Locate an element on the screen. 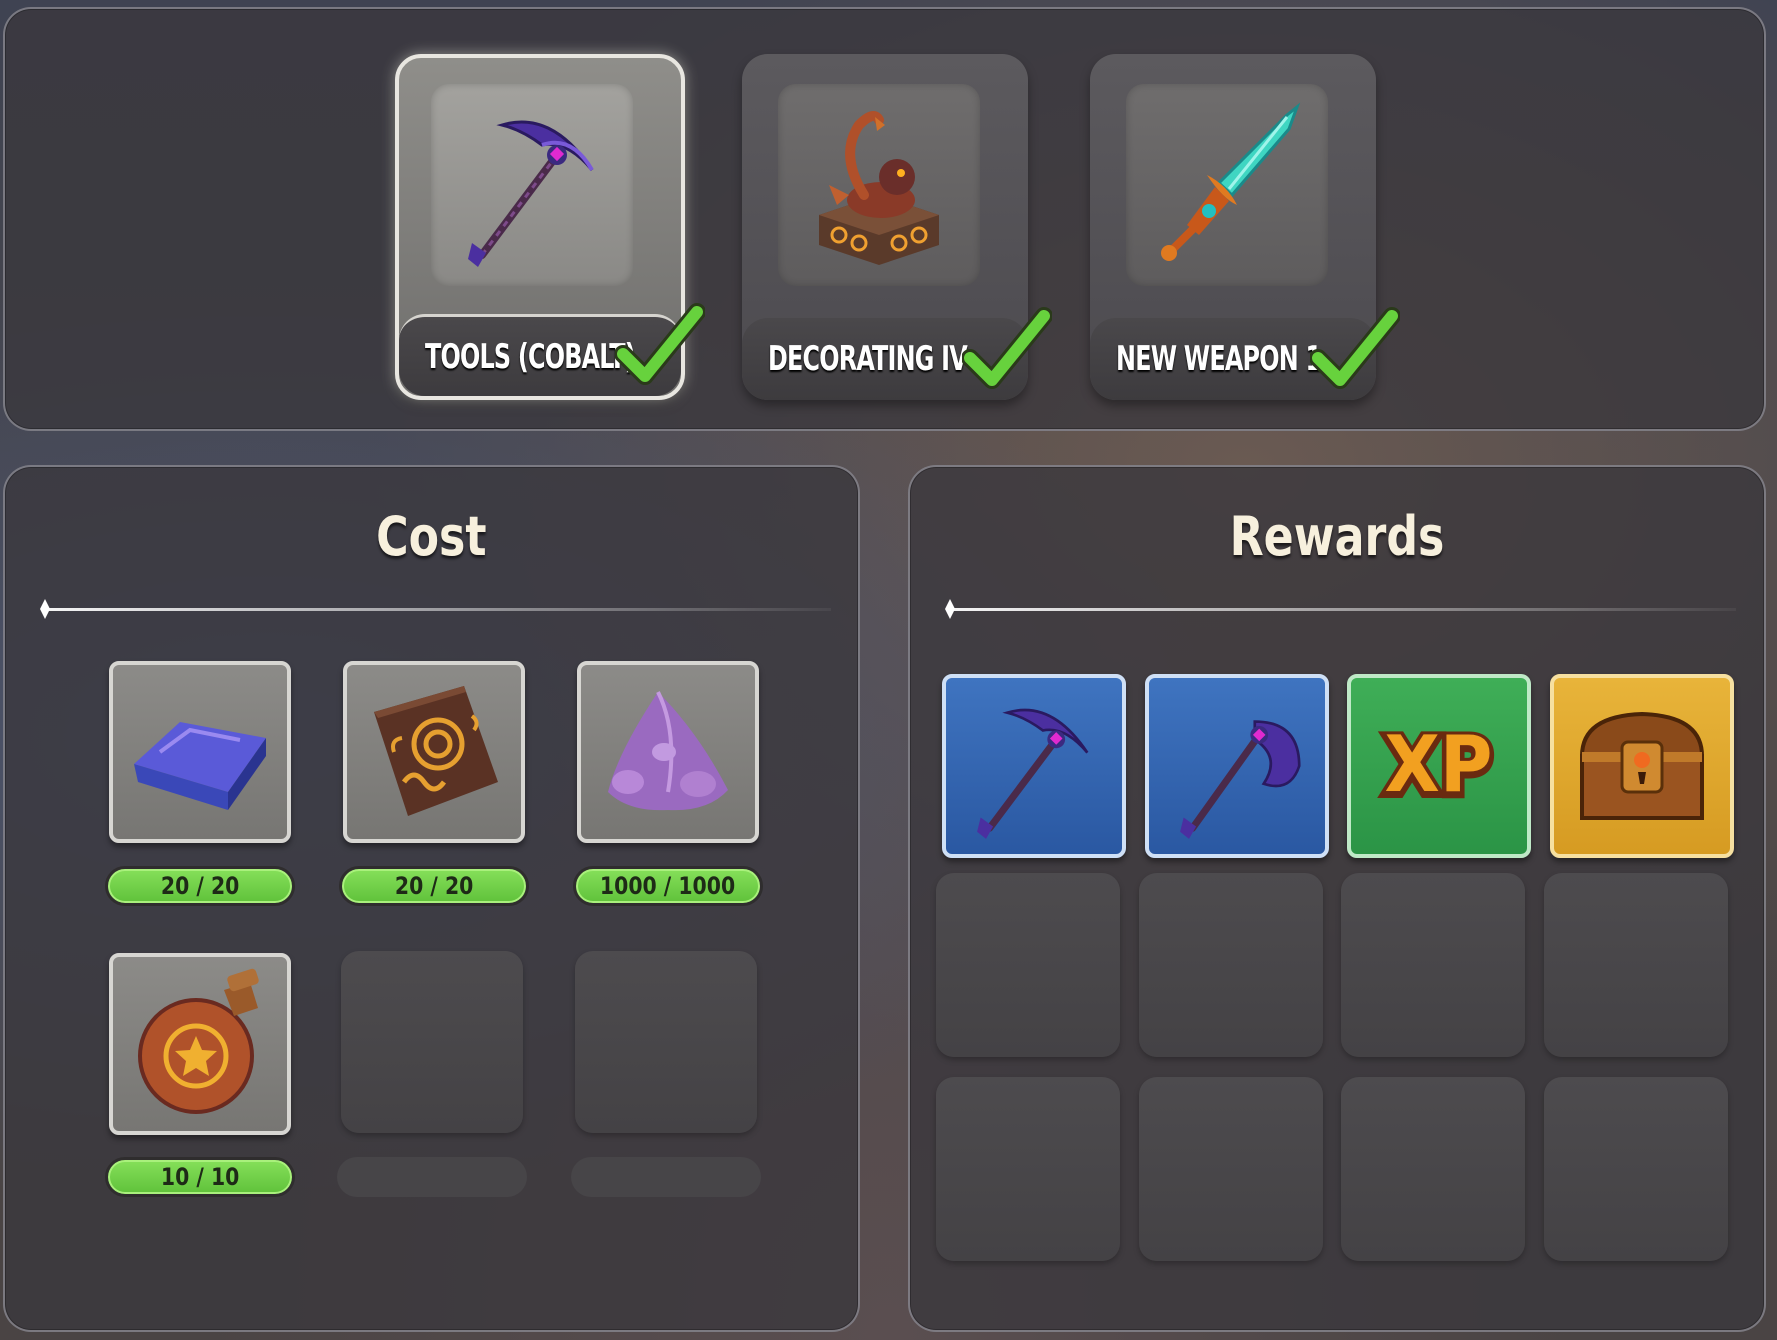  reward-slot-cobalt-axe is located at coordinates (1237, 766).